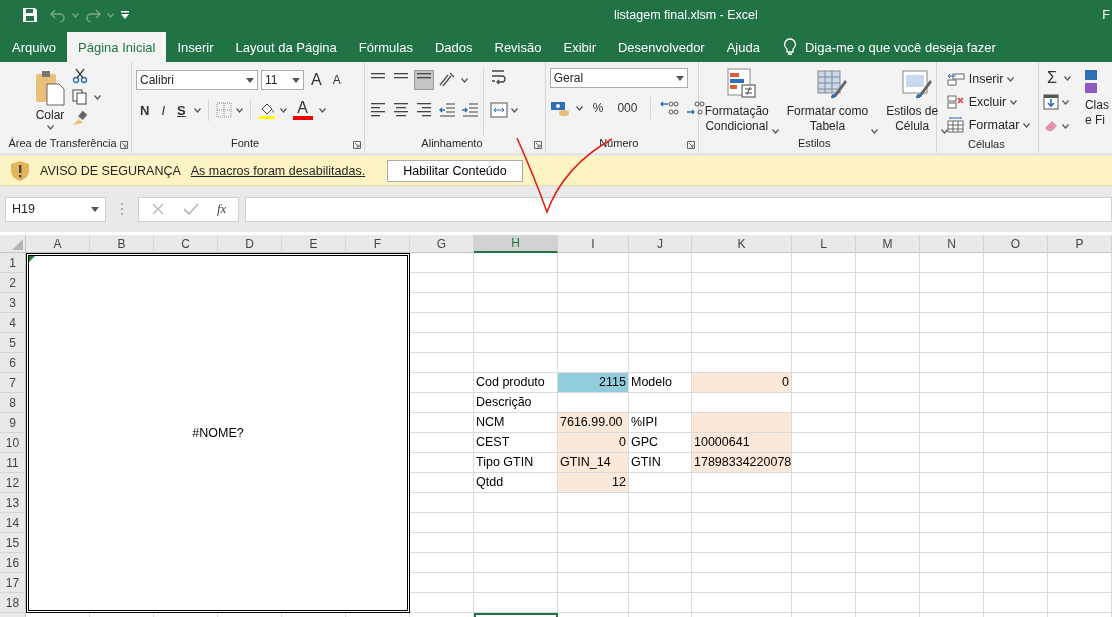  I want to click on tell-me-search: Diga-me o que você deseja fazer, so click(900, 47).